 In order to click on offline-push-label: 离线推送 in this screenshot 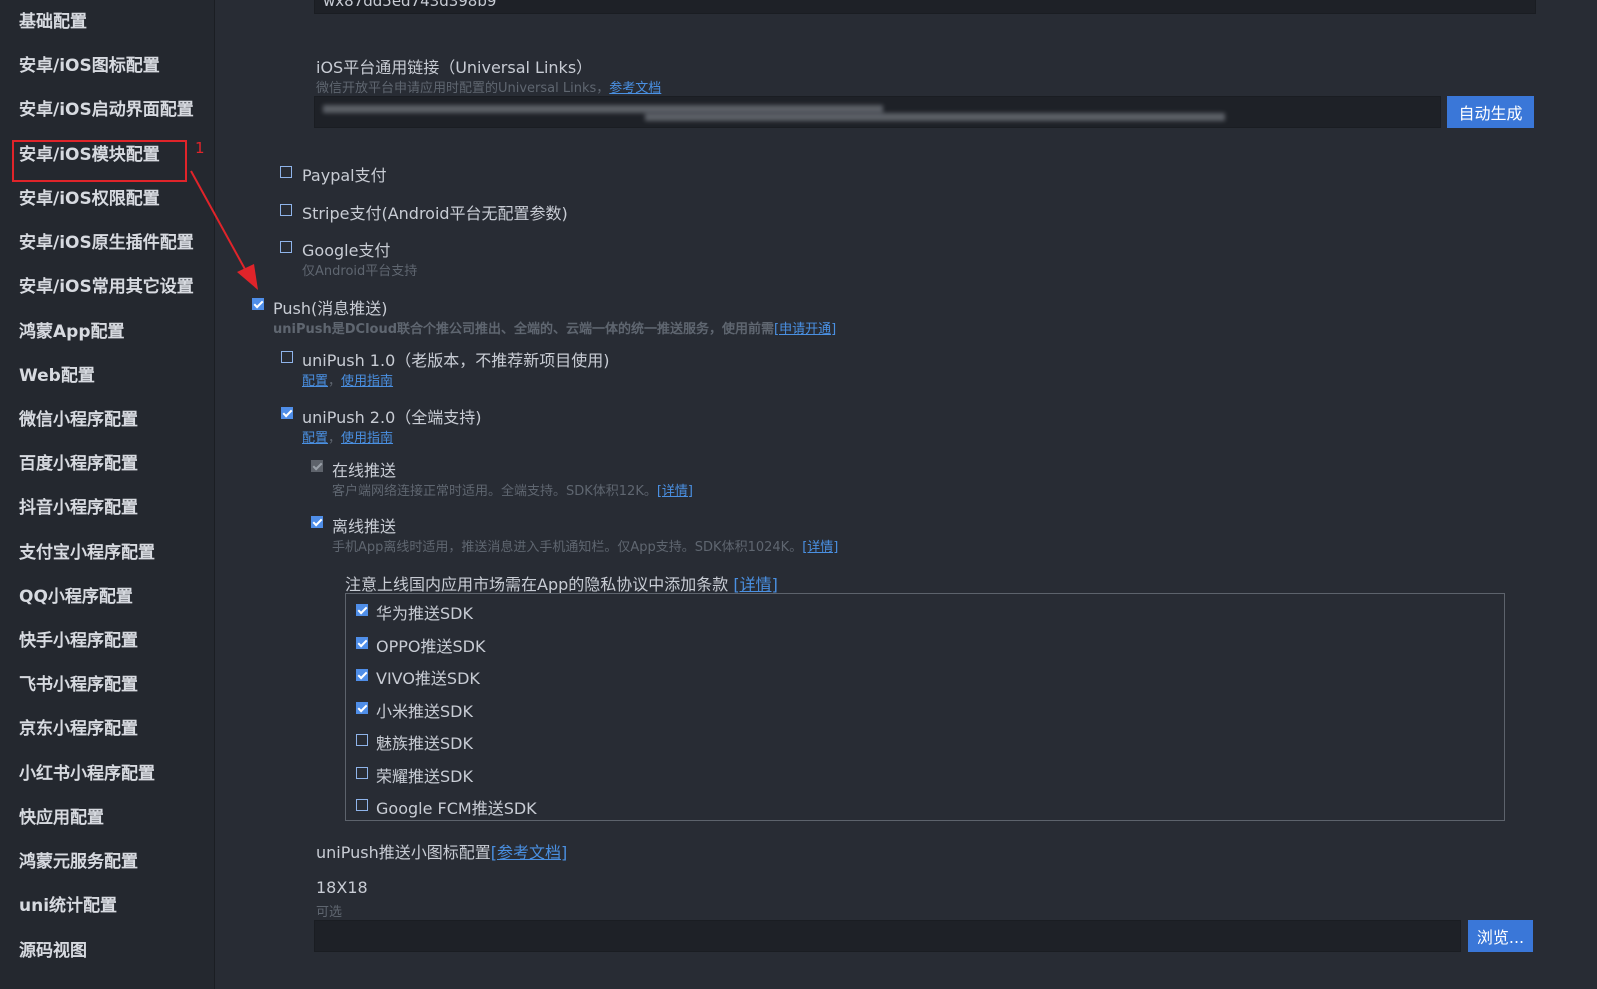, I will do `click(364, 526)`.